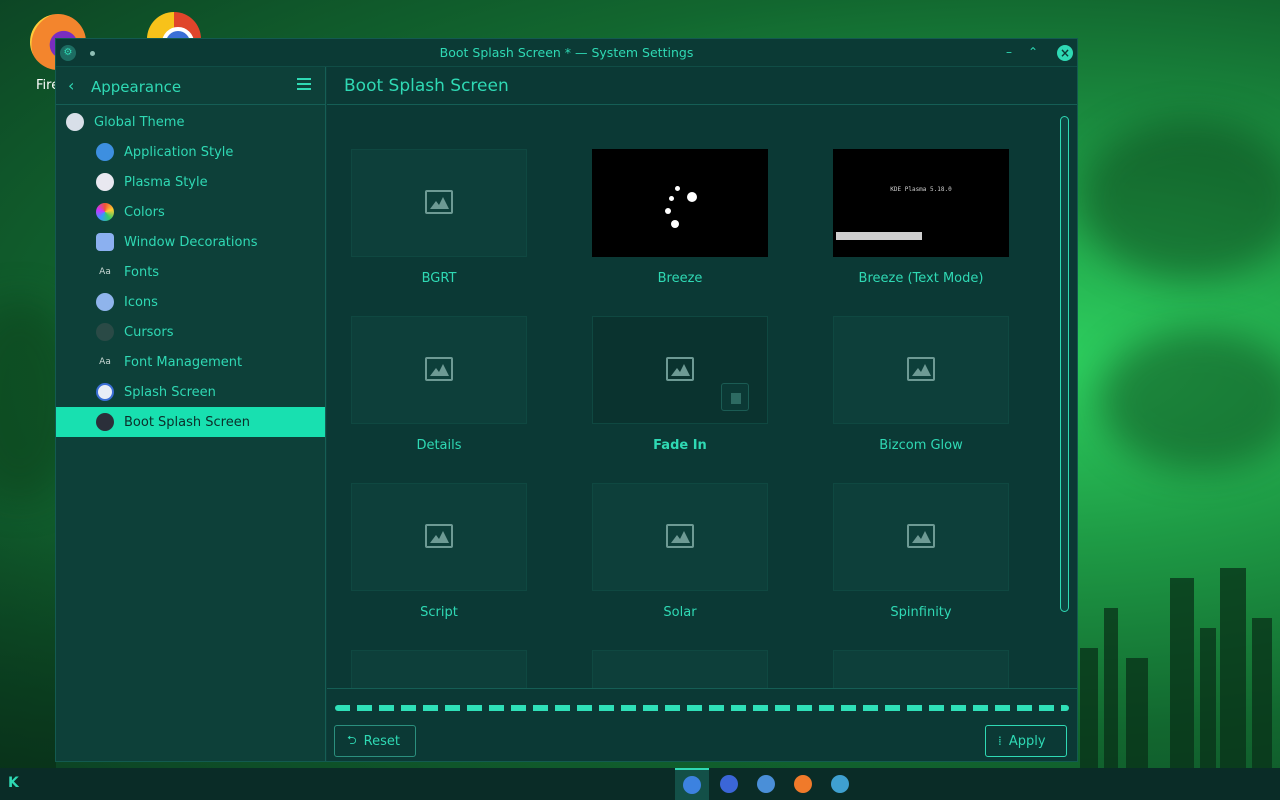  I want to click on theme-tile: KDE Plasma 5.18.0 Breeze (Text Mode), so click(921, 217).